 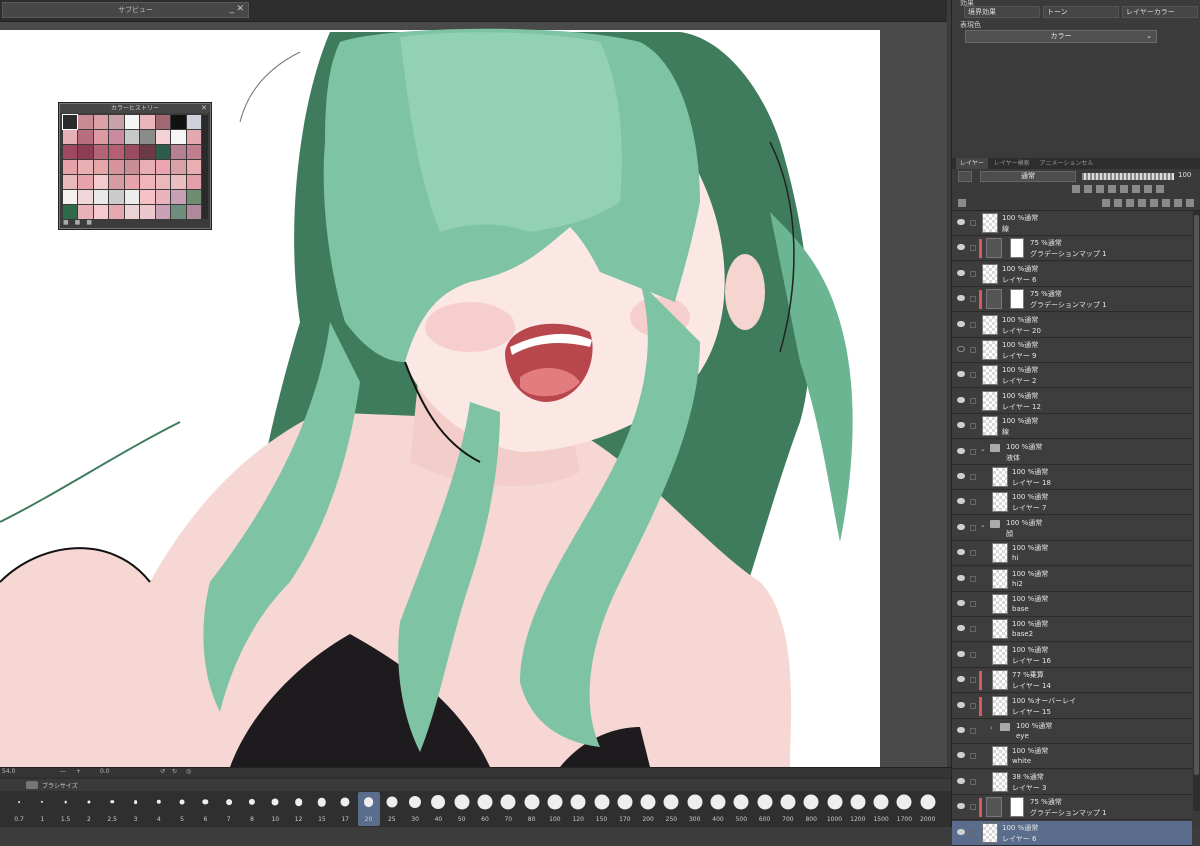 What do you see at coordinates (78, 222) in the screenshot?
I see `settings-icon: ■` at bounding box center [78, 222].